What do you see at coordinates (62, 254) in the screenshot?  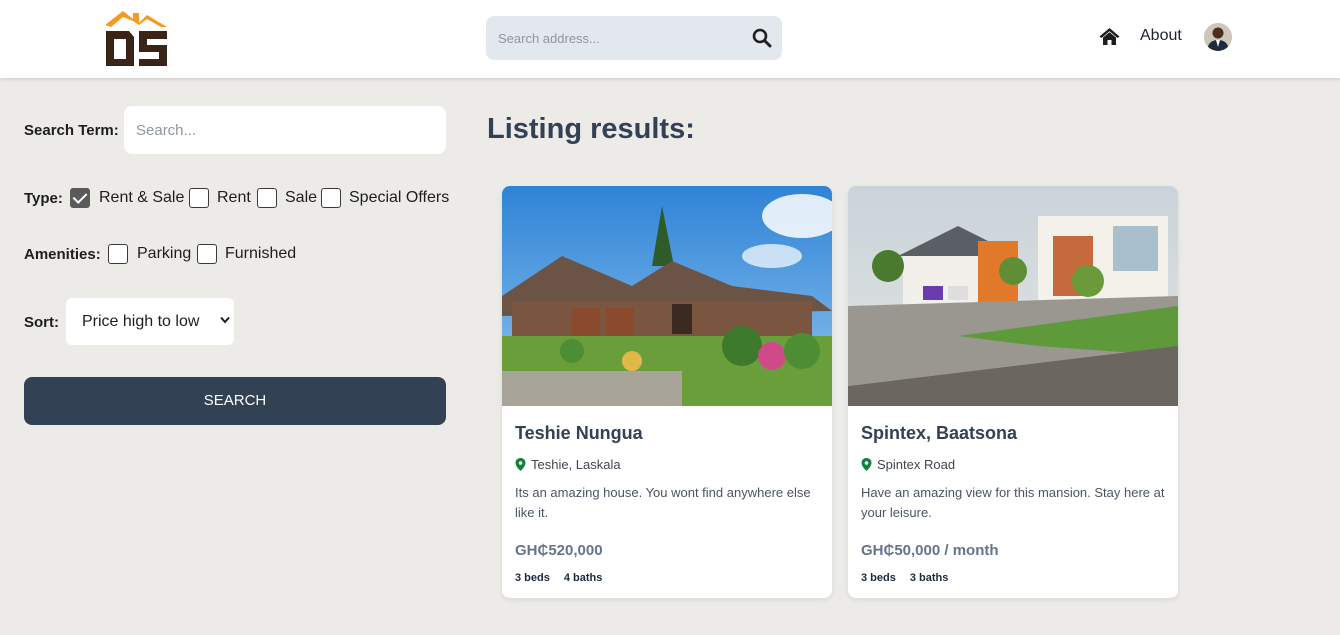 I see `amenities-label: Amenities:` at bounding box center [62, 254].